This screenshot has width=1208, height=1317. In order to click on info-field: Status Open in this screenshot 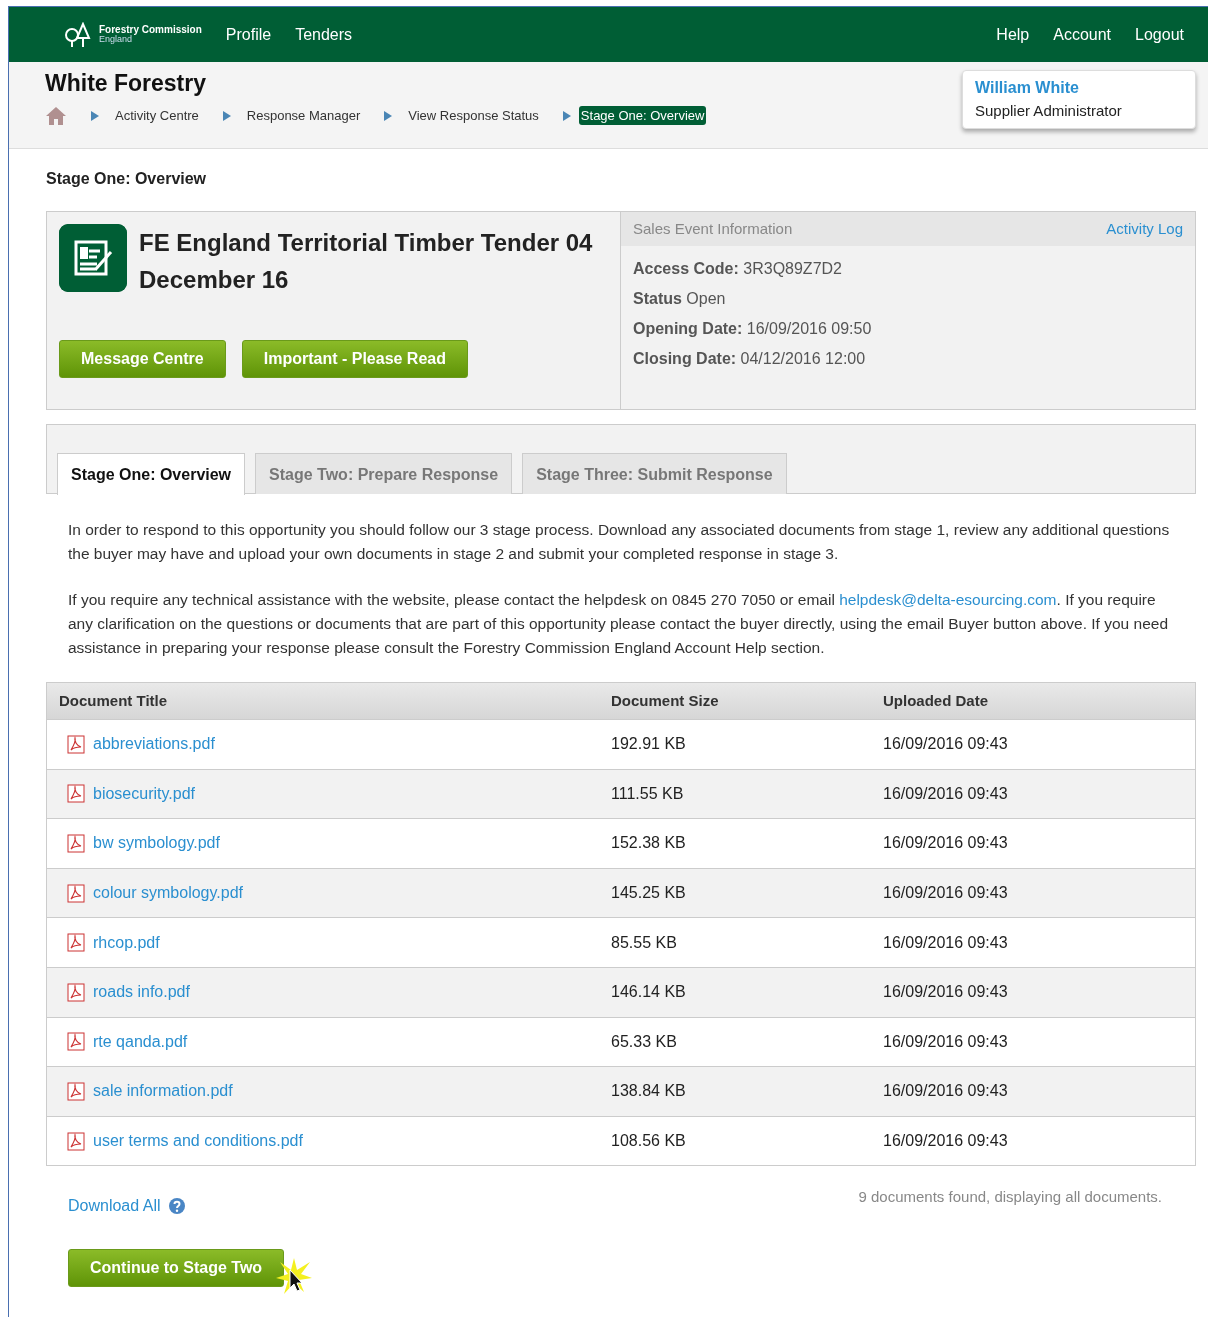, I will do `click(914, 298)`.